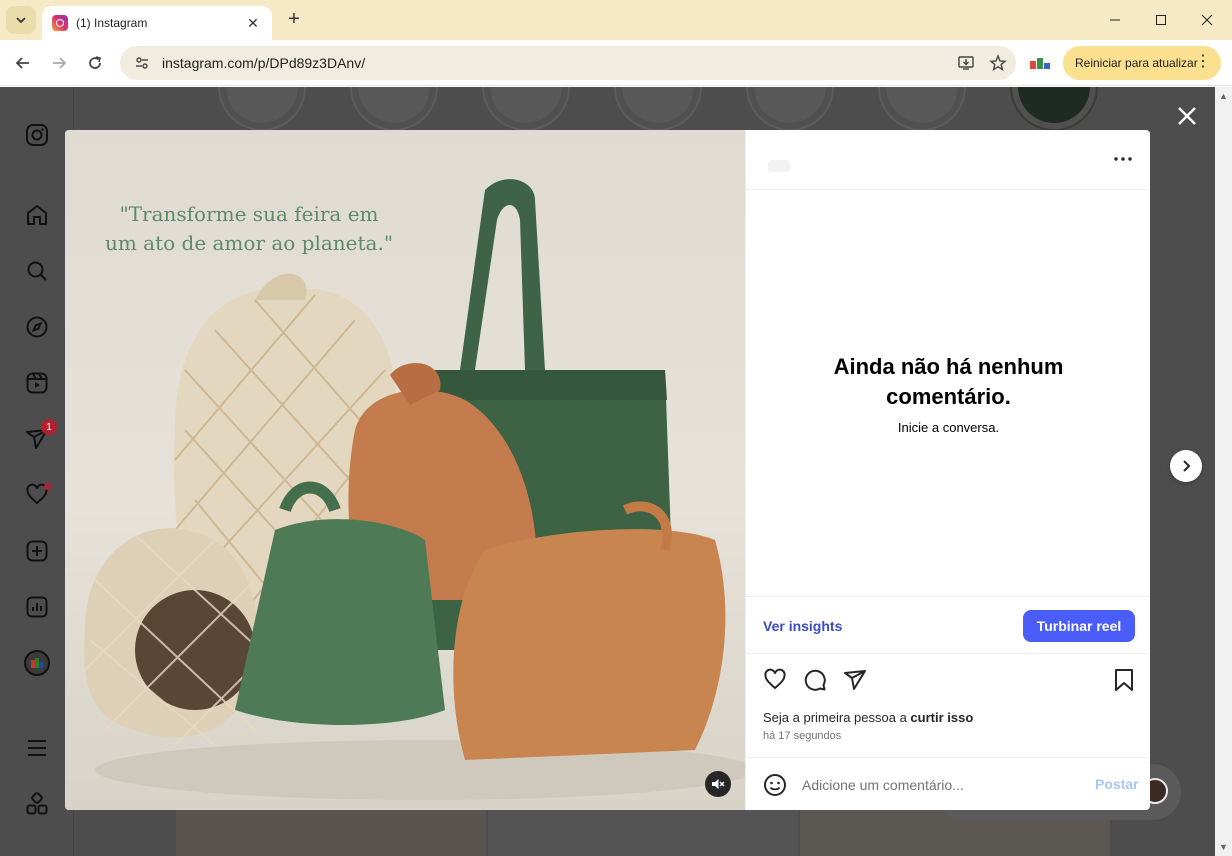 This screenshot has width=1232, height=856. I want to click on kebab-menu-icon: ⋮, so click(1203, 62).